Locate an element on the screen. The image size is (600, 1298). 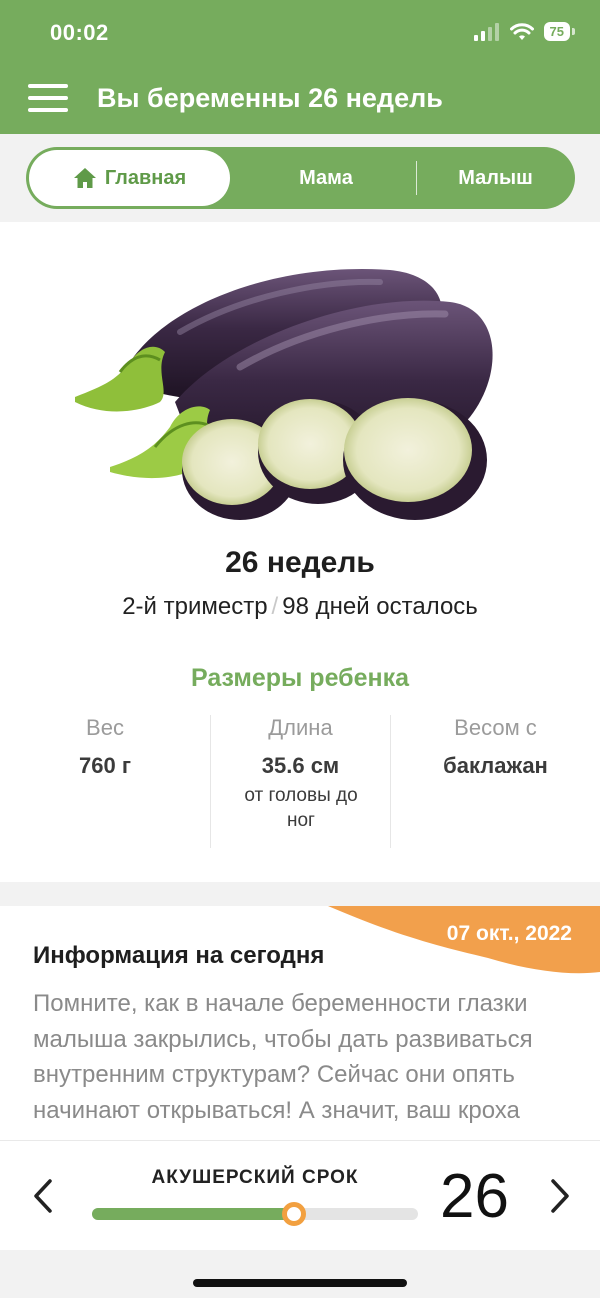
week-subtitle: 2-й триместр/98 дней осталось is located at coordinates (300, 607).